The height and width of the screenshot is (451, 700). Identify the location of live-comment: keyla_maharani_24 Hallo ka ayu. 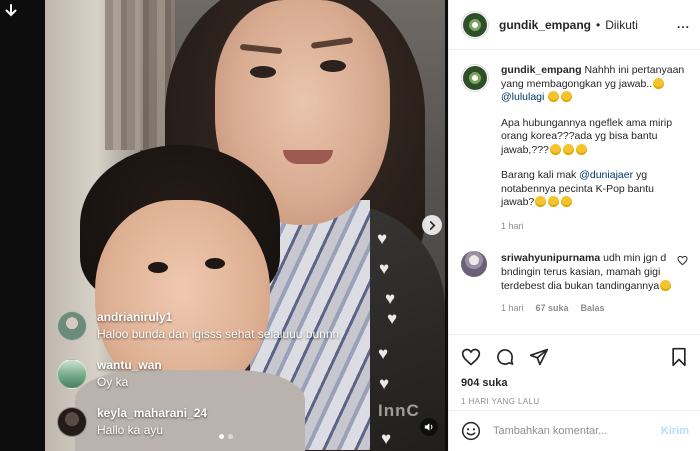
(222, 425).